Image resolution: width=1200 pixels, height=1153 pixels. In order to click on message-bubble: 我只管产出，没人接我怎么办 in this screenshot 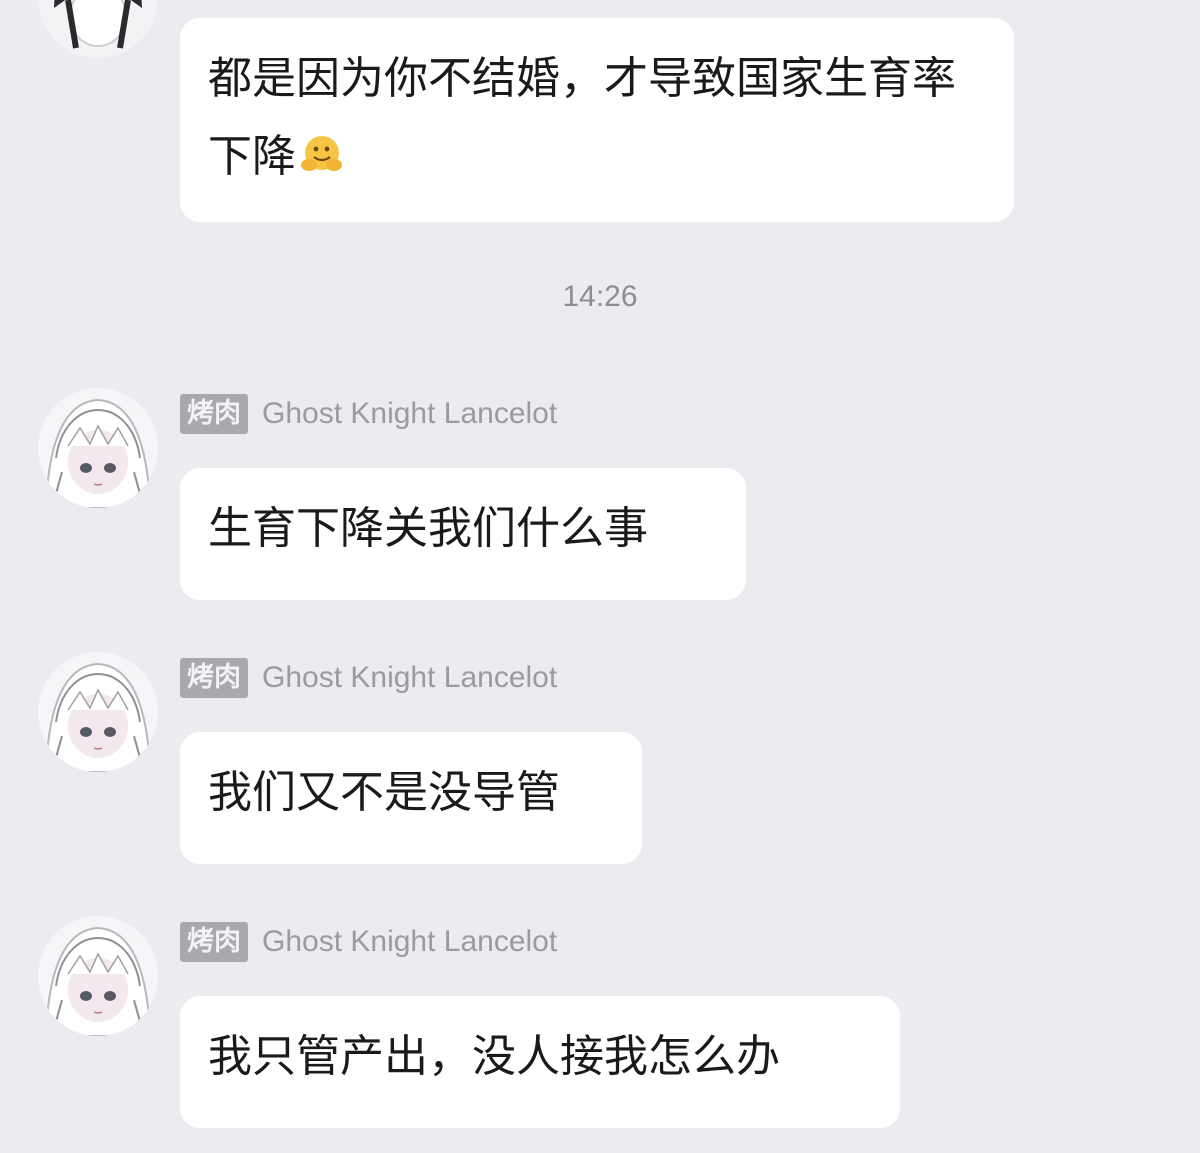, I will do `click(540, 1062)`.